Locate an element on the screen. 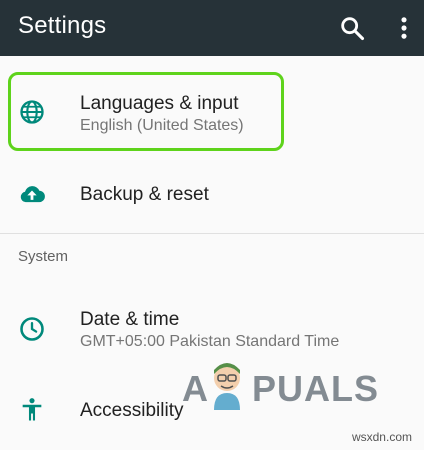 This screenshot has width=424, height=450. watermark-text: PUALS is located at coordinates (316, 388).